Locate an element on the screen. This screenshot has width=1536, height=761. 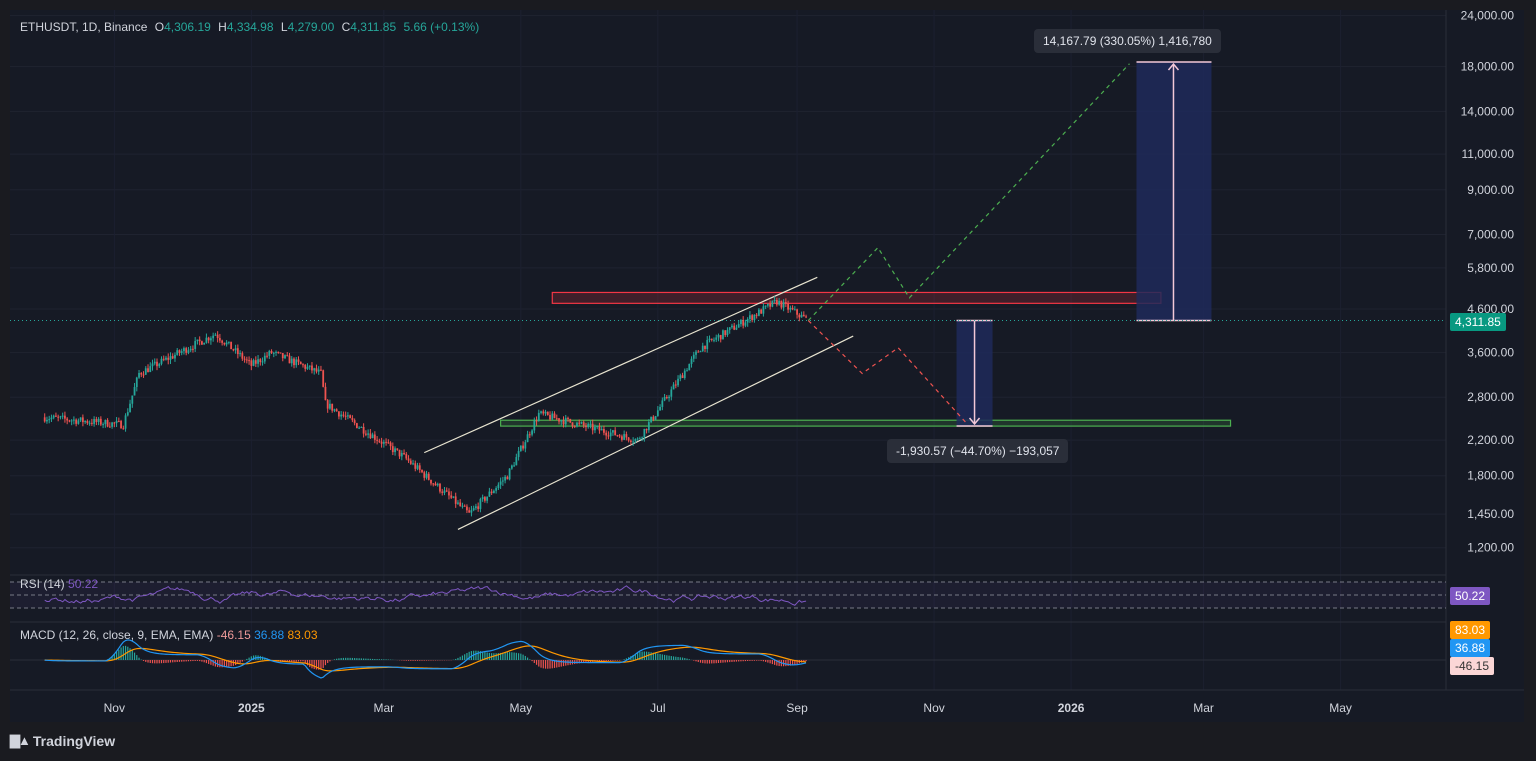
symbol-label: ETHUSDT, 1D, Binance is located at coordinates (83, 27).